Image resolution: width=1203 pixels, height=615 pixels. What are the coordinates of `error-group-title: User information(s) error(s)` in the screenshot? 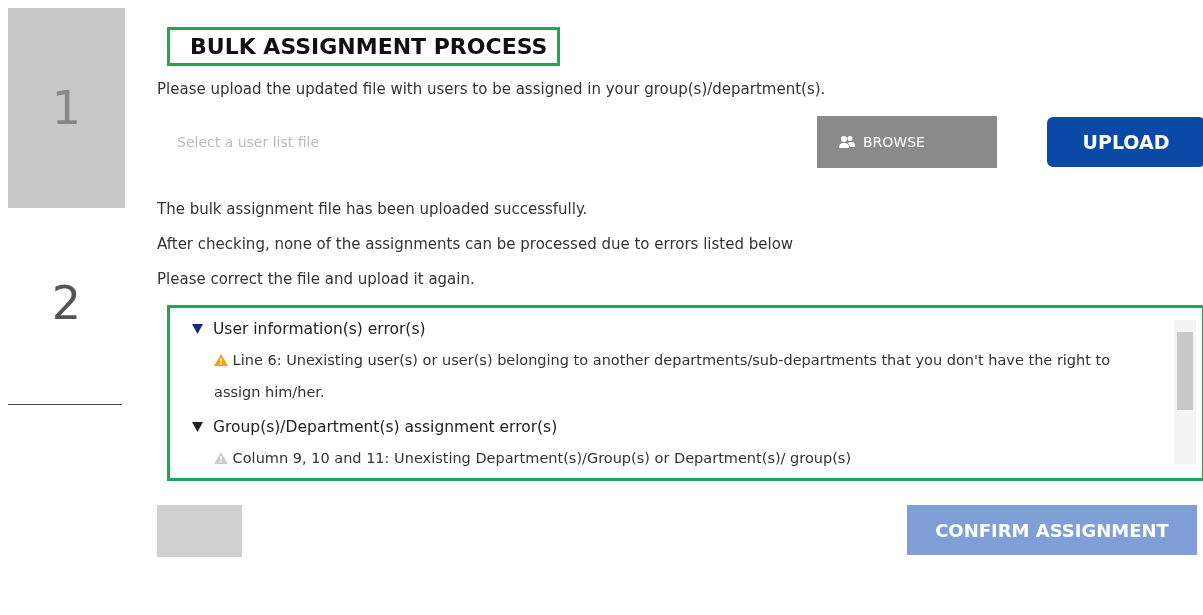 It's located at (319, 329).